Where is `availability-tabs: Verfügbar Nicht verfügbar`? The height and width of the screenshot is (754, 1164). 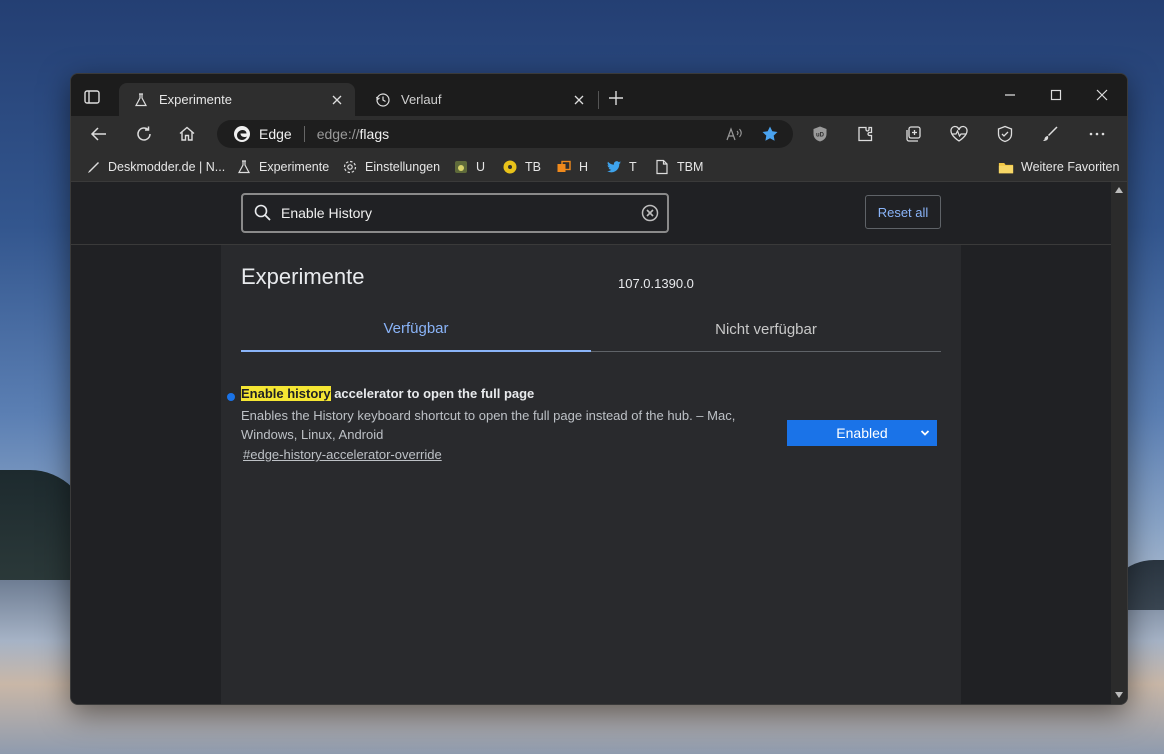 availability-tabs: Verfügbar Nicht verfügbar is located at coordinates (591, 329).